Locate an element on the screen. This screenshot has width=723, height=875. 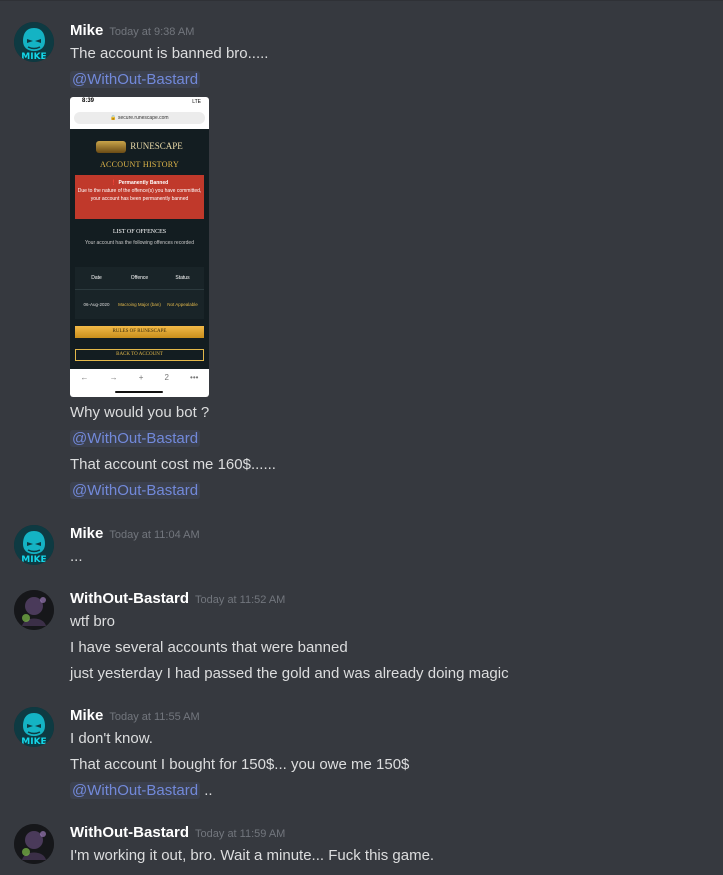
logo: RUNESCAPE is located at coordinates (139, 146).